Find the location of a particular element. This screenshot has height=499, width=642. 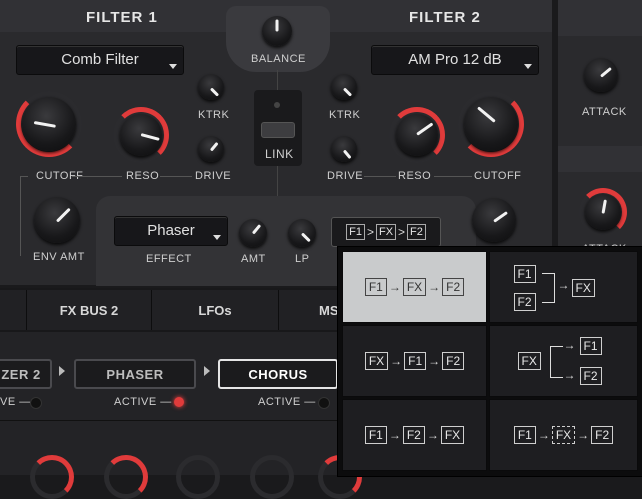

routing-f2: F2 is located at coordinates (416, 232).